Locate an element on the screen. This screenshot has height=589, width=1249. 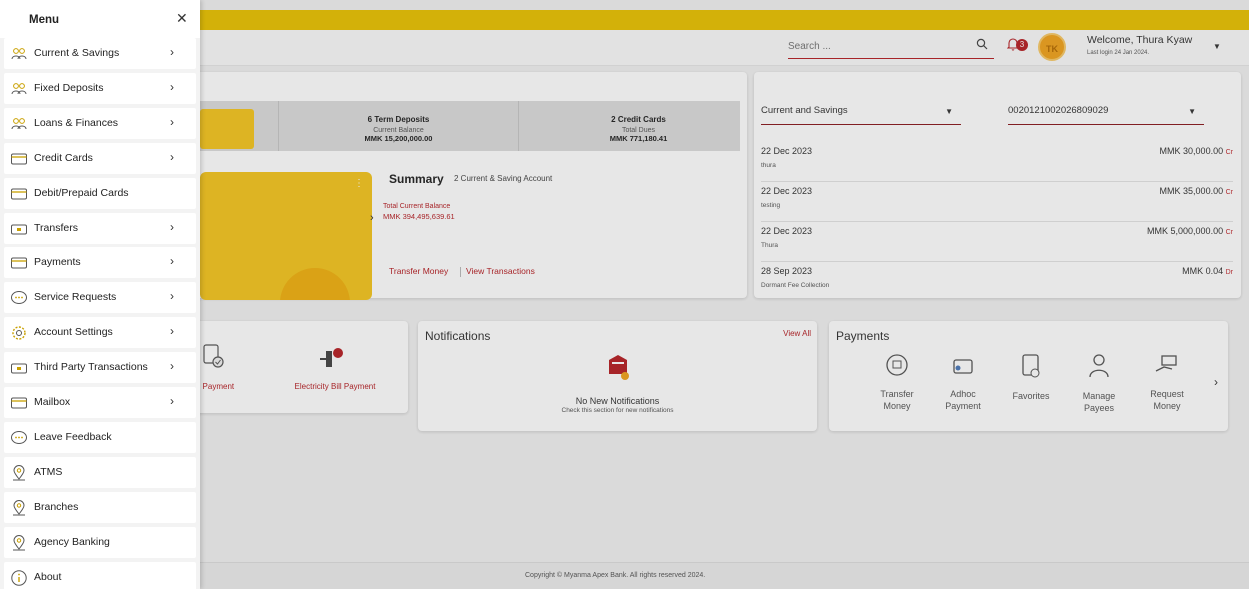
menu-item-label: Mailbox is located at coordinates (52, 402).